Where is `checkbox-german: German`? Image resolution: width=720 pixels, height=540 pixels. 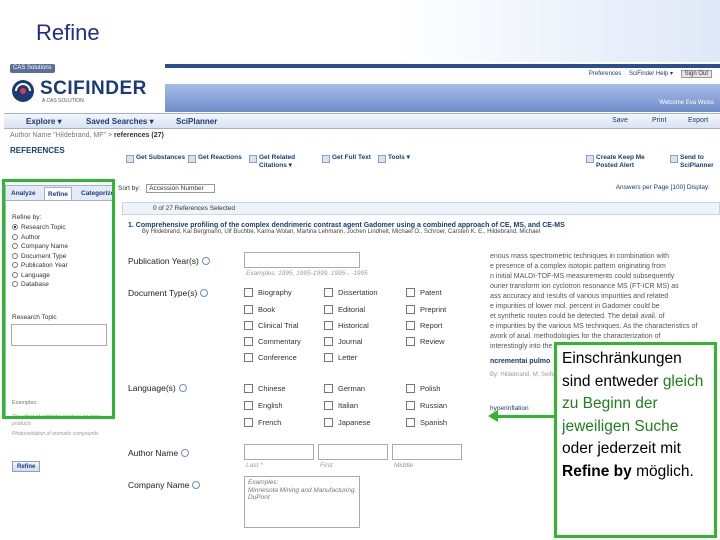
checkbox-german: German is located at coordinates (344, 388).